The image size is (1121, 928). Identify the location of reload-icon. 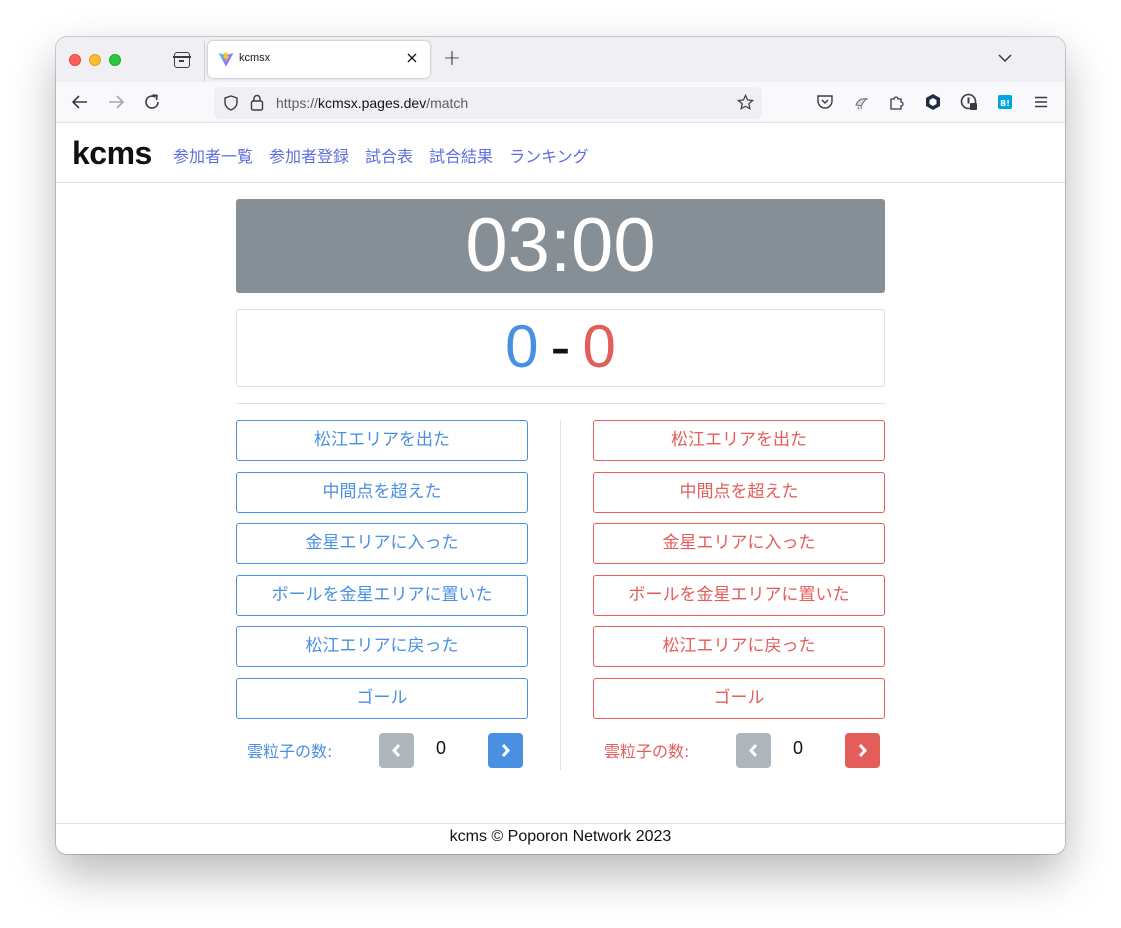
(152, 102).